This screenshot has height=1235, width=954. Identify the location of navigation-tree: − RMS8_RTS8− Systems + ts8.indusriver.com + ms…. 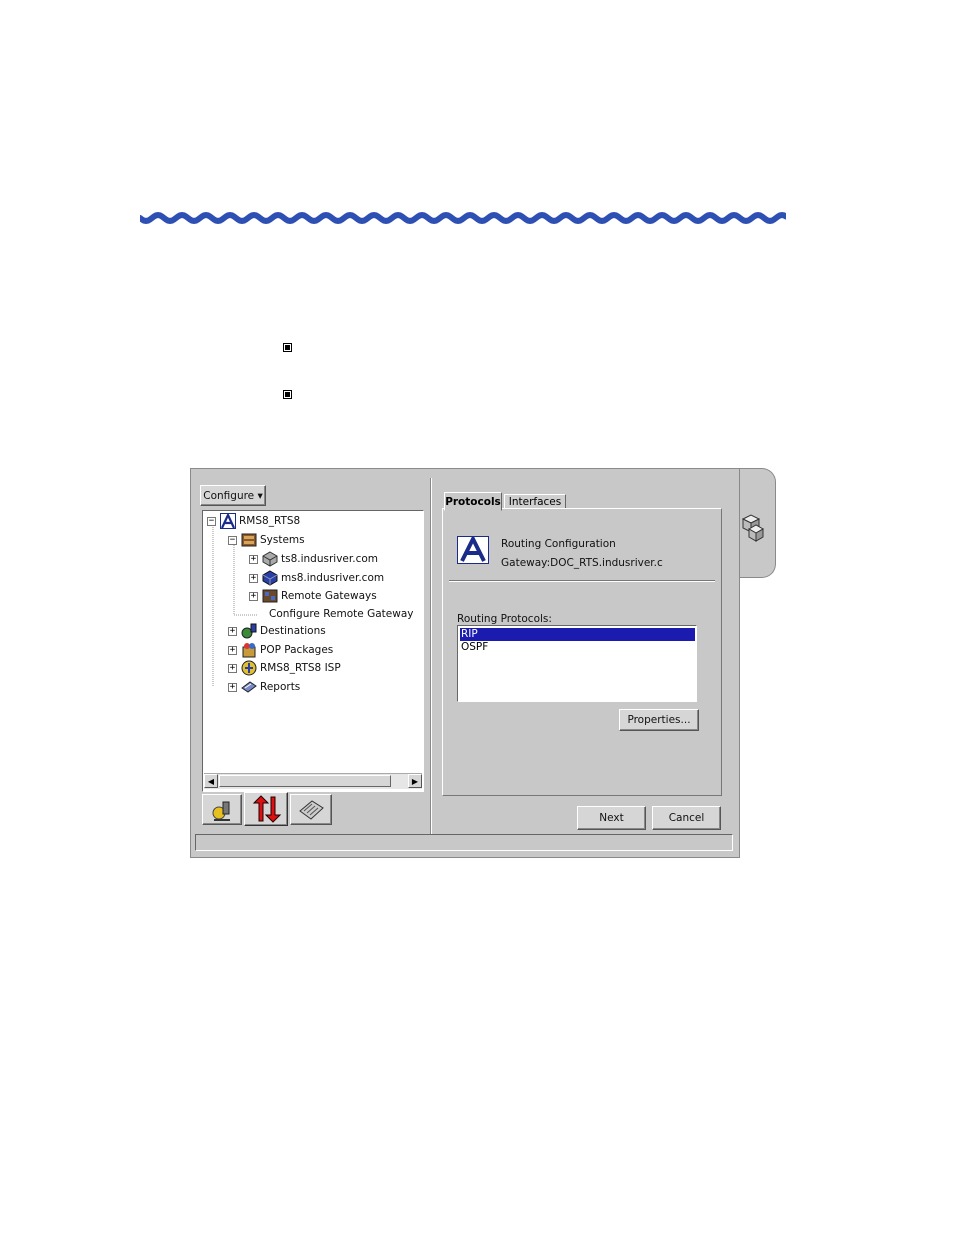
(313, 651).